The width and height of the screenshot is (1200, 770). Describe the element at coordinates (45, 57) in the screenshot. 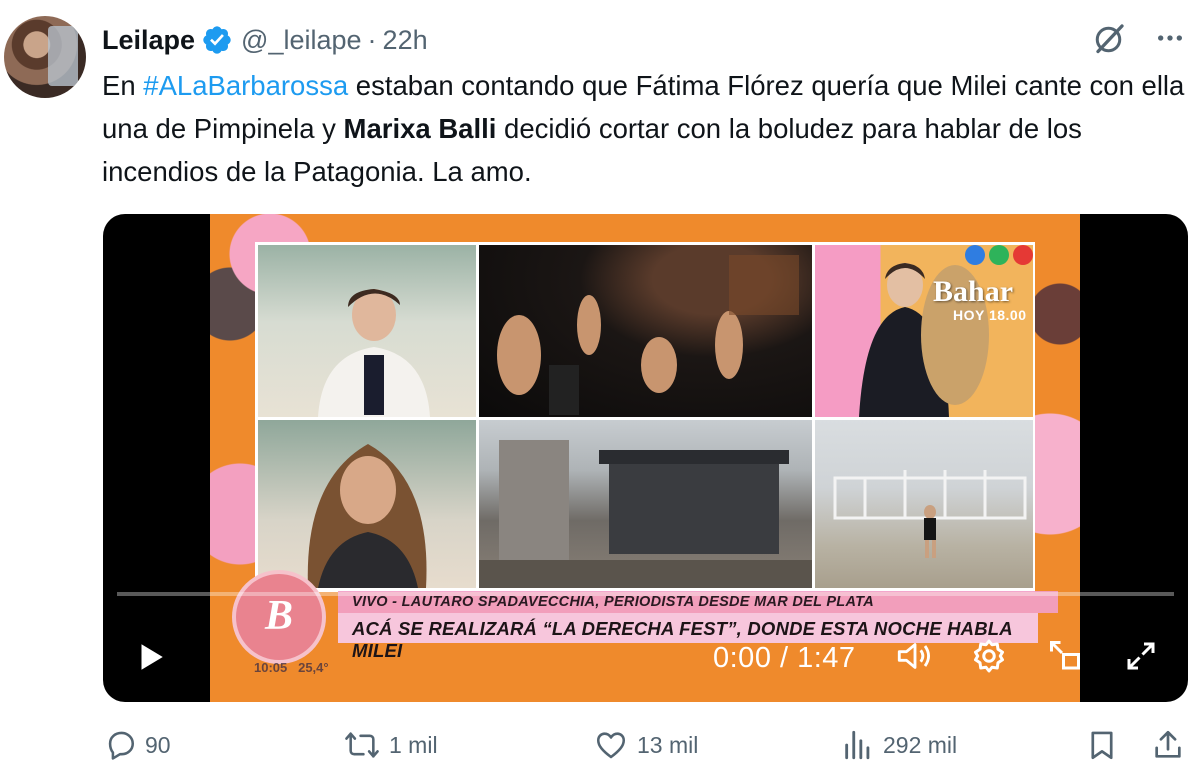

I see `avatar` at that location.